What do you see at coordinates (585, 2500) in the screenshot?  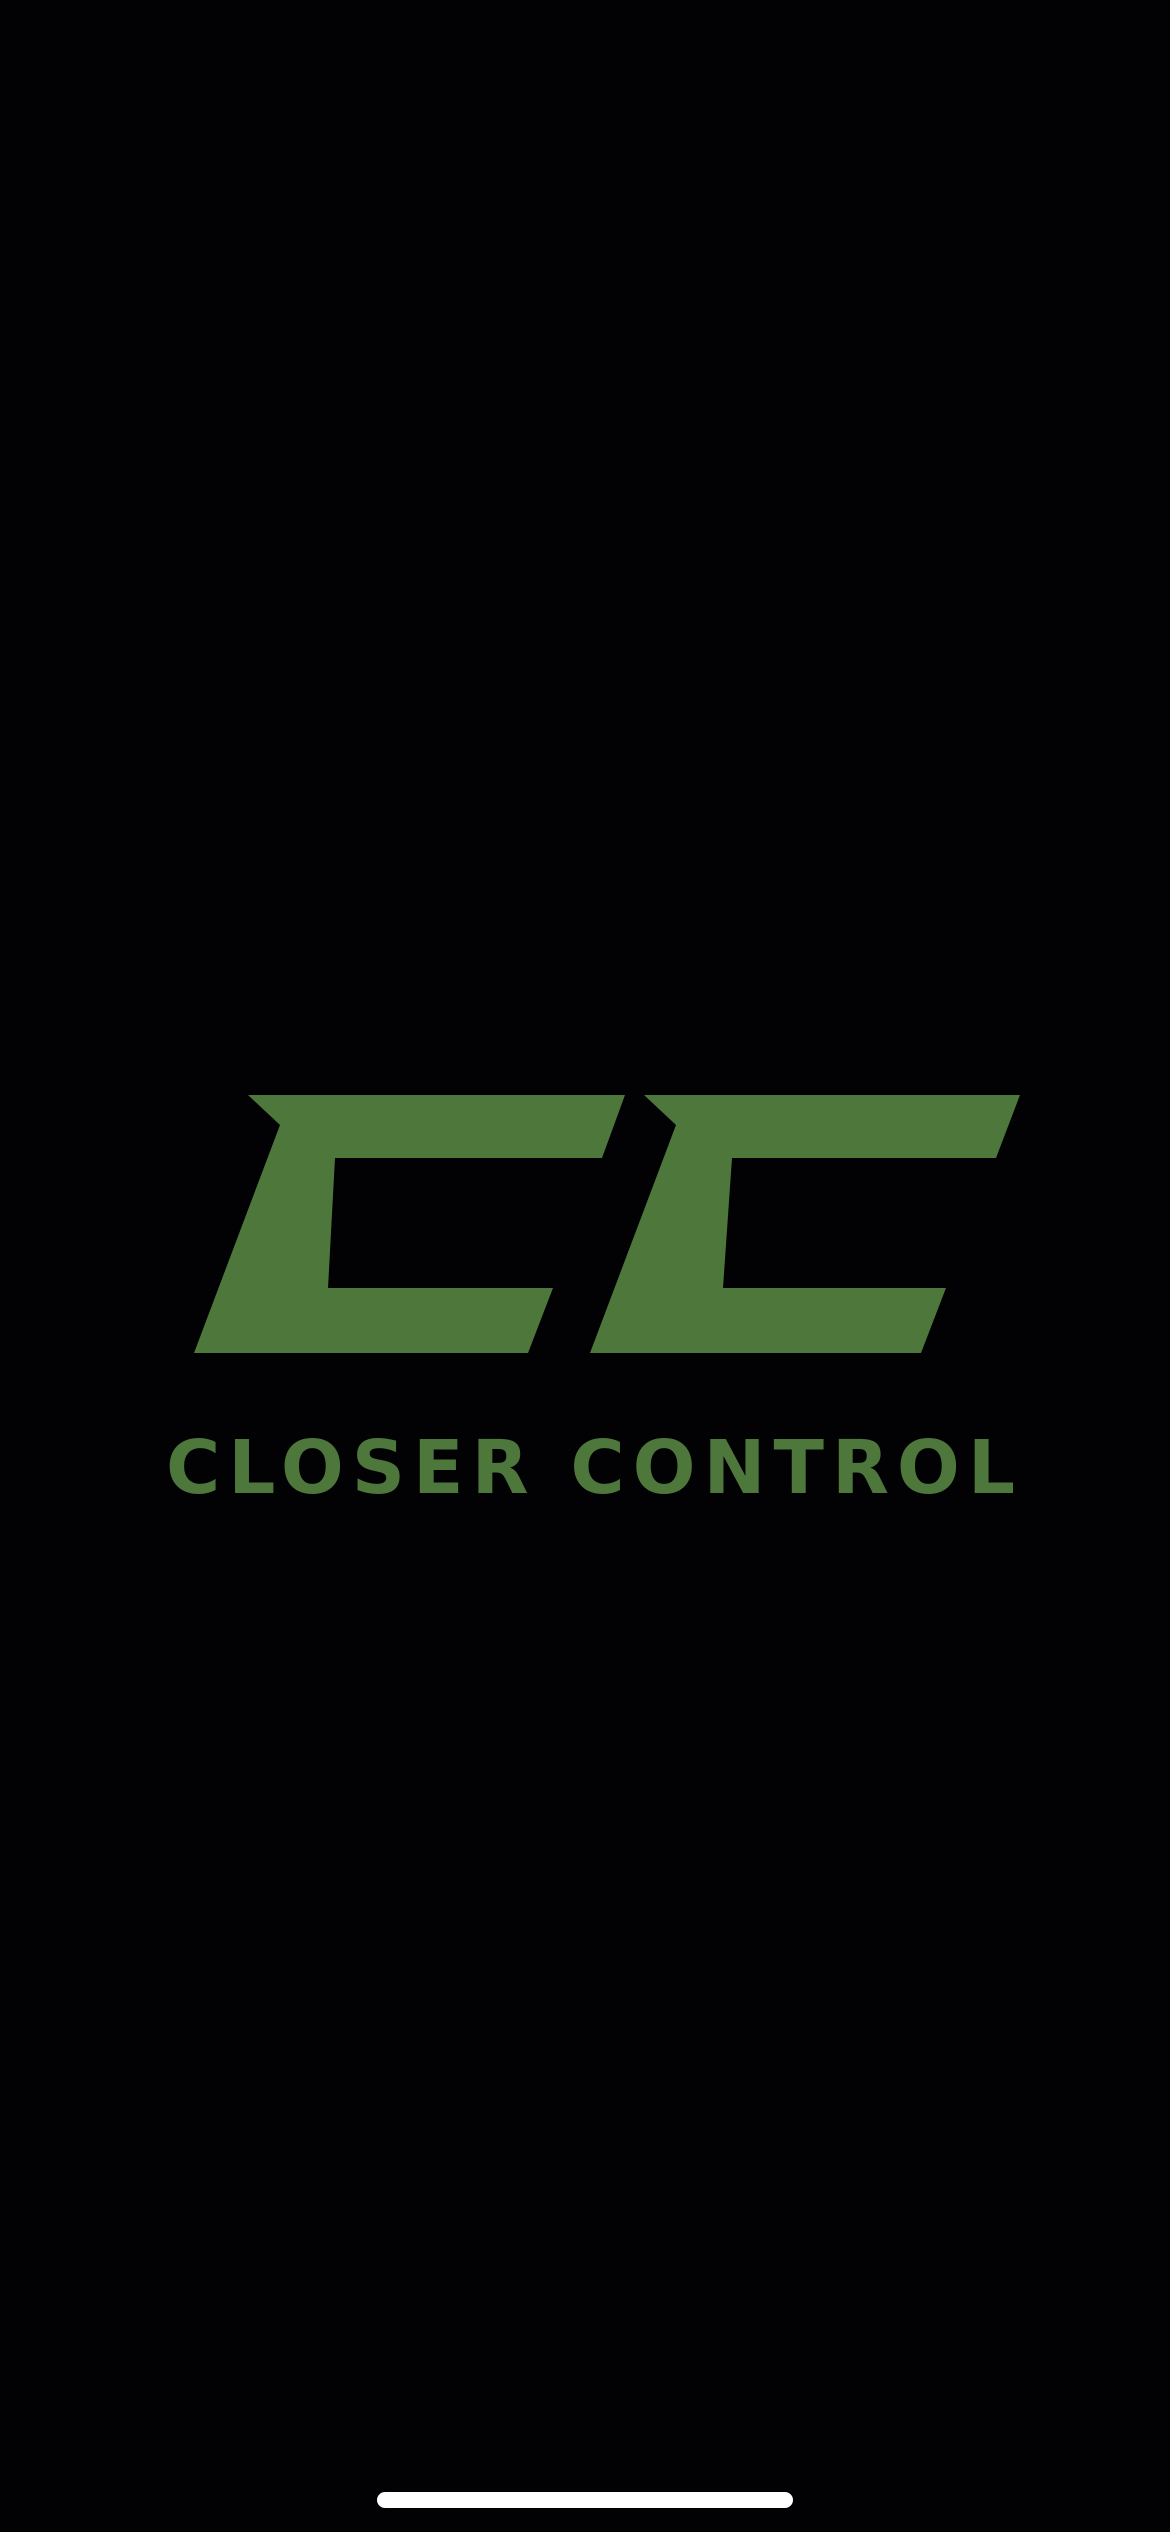 I see `home-indicator` at bounding box center [585, 2500].